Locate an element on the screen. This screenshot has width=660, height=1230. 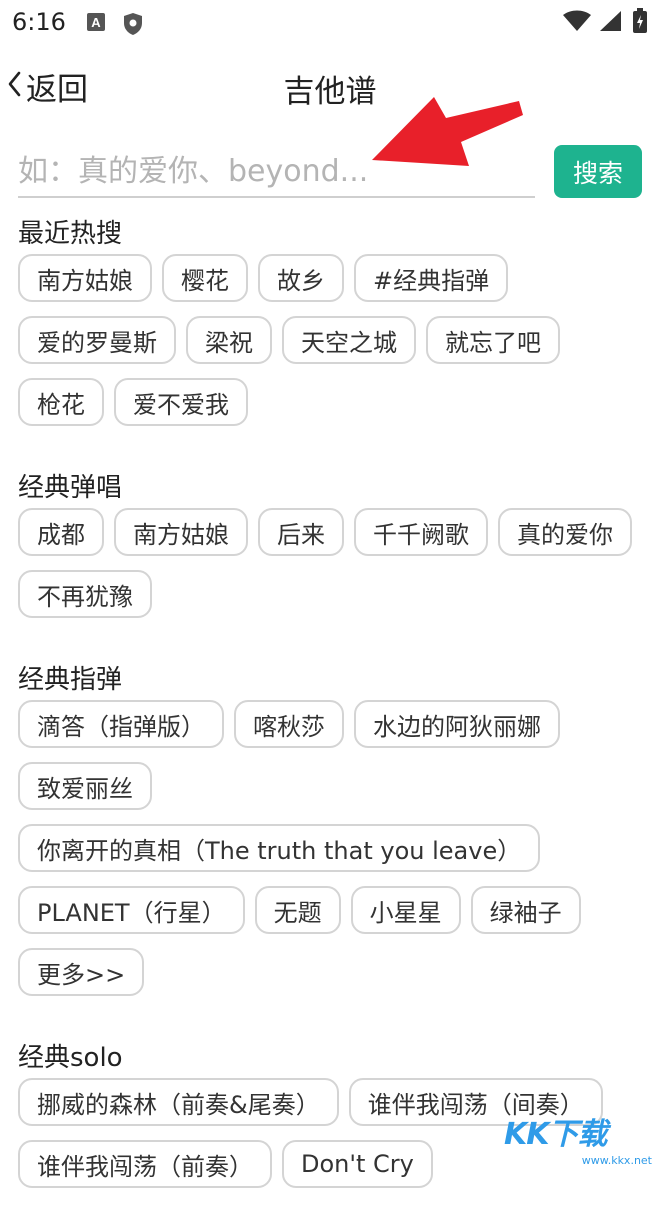
tag-chip: 樱花 is located at coordinates (205, 278).